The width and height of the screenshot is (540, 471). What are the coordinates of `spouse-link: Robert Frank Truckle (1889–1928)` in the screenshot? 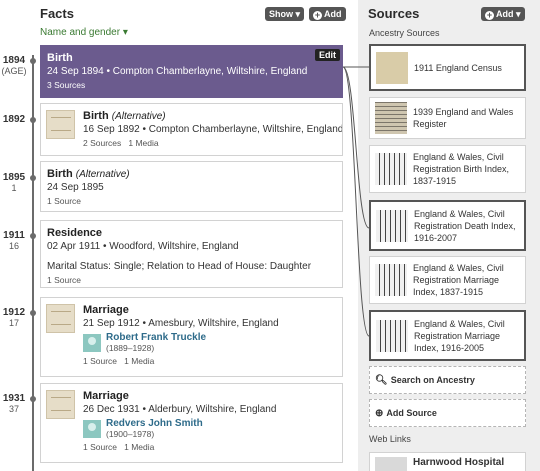 It's located at (209, 342).